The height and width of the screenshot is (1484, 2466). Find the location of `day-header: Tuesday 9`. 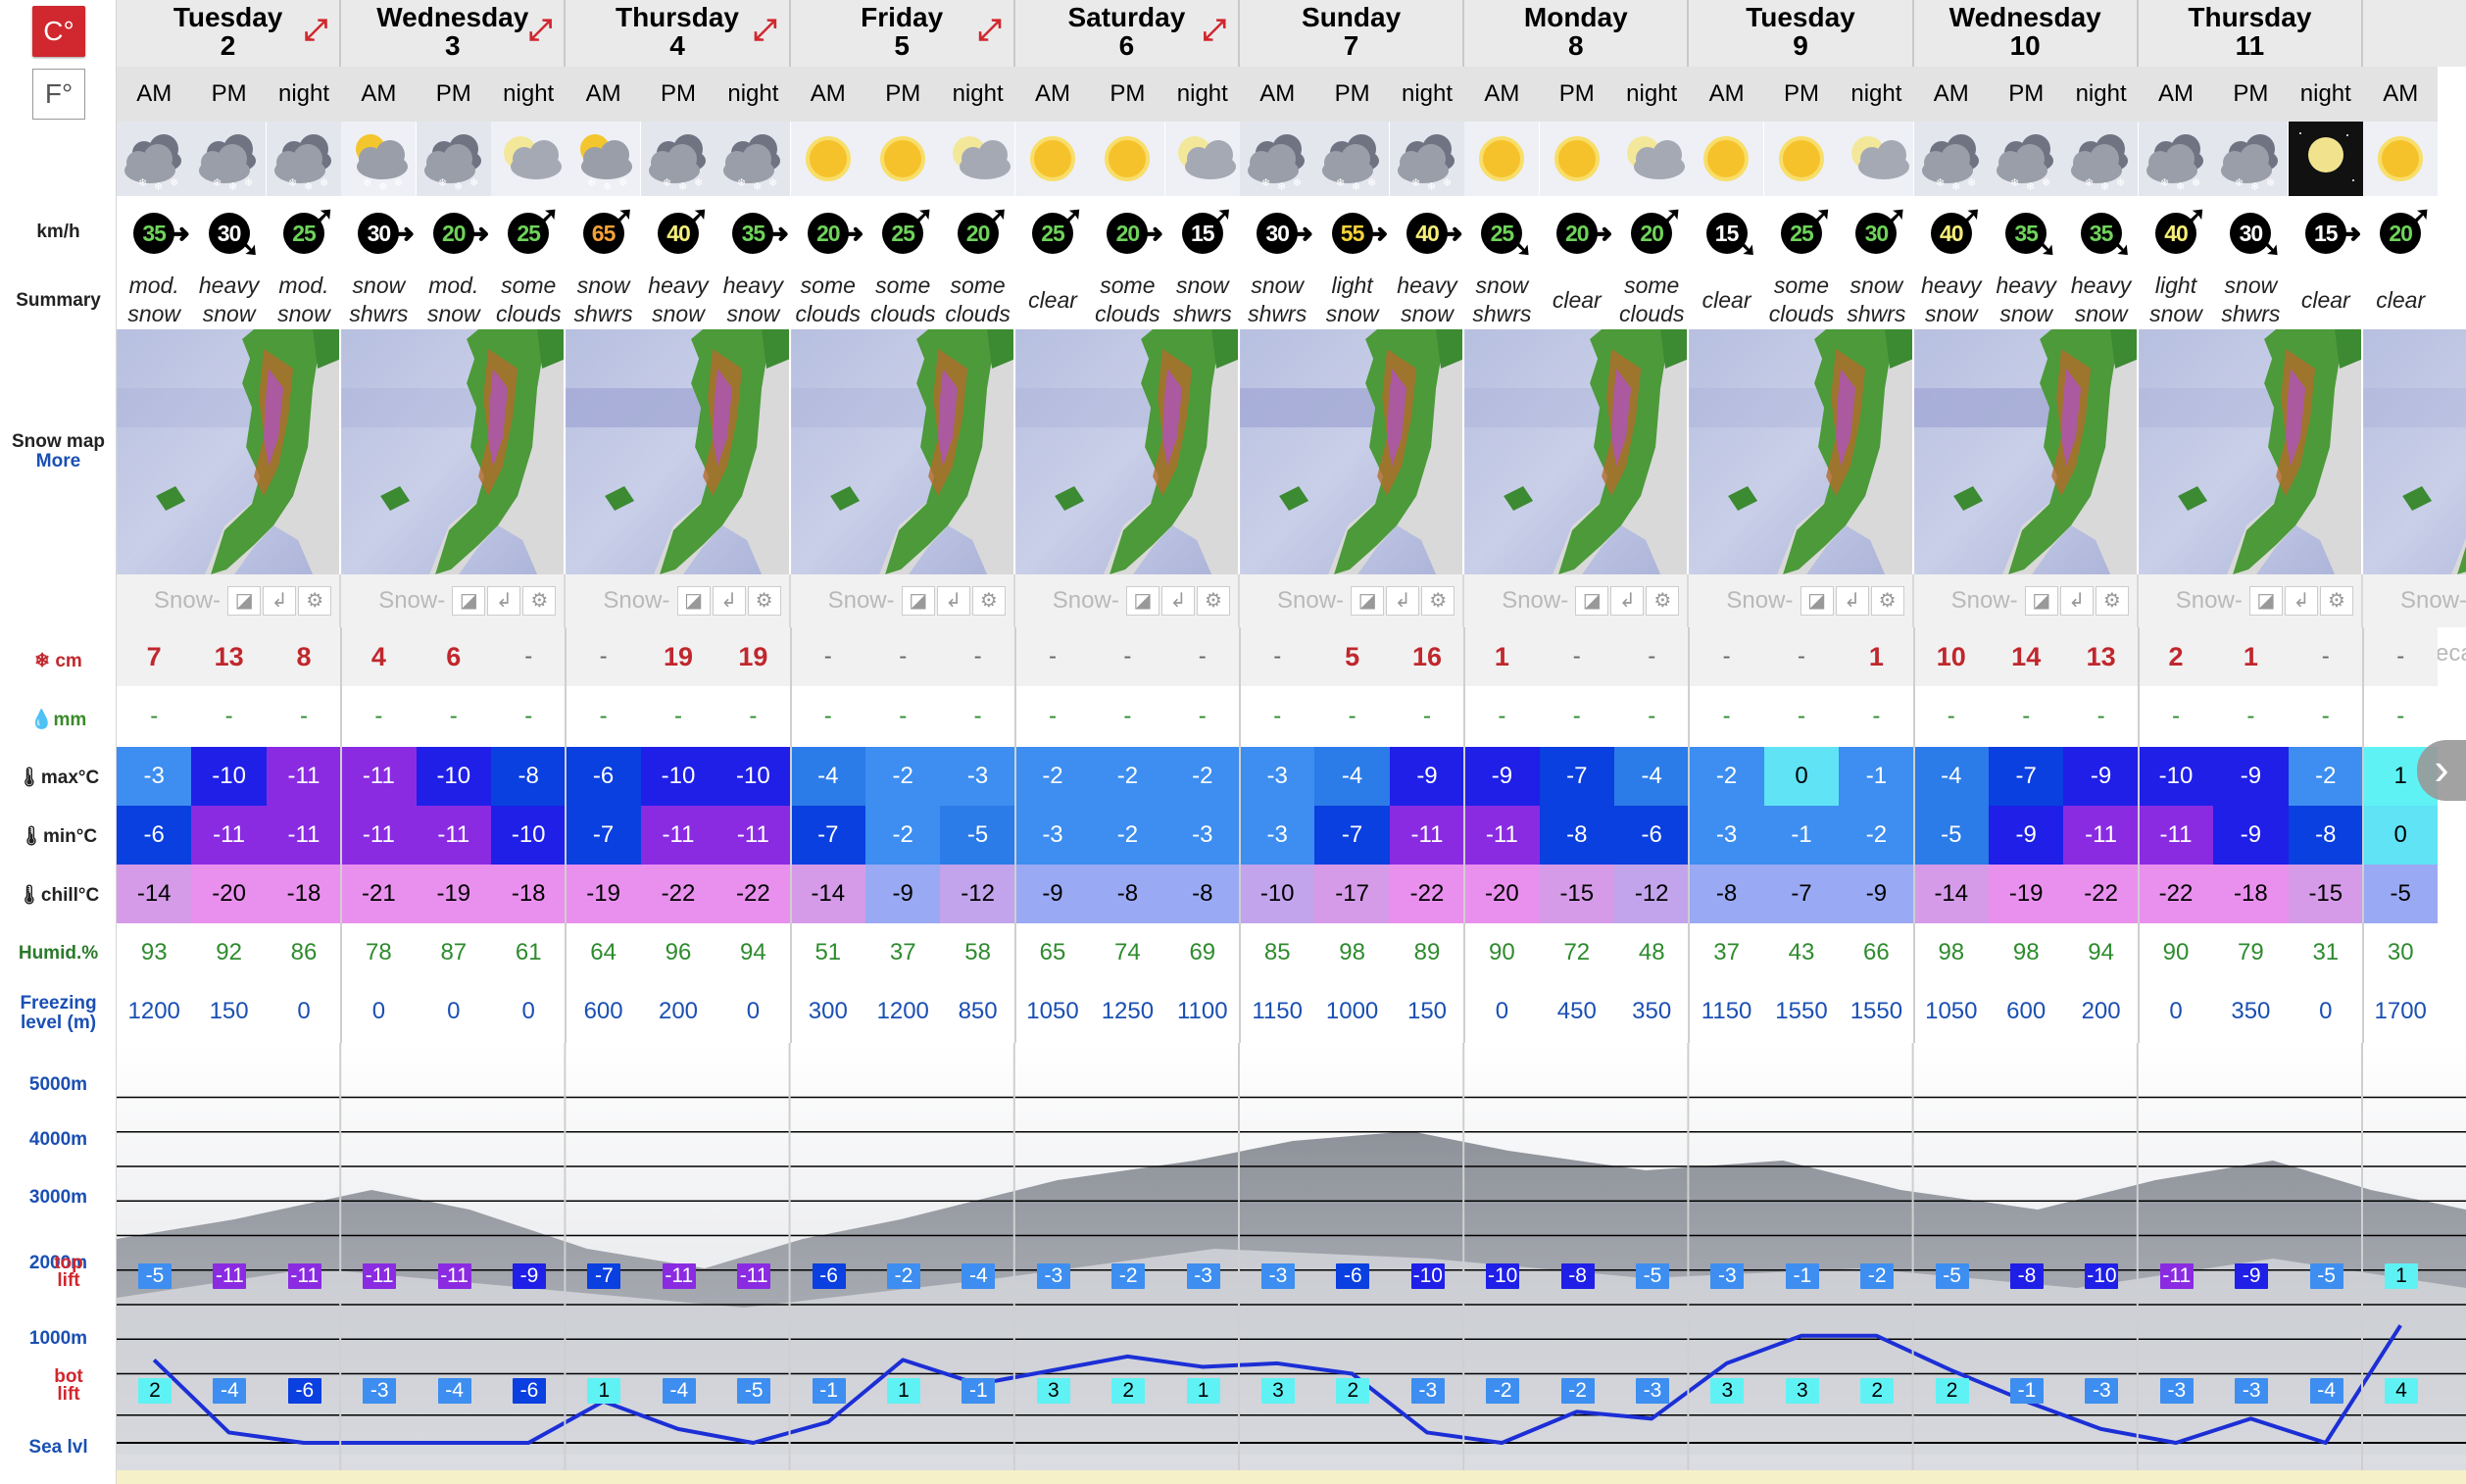

day-header: Tuesday 9 is located at coordinates (1801, 34).